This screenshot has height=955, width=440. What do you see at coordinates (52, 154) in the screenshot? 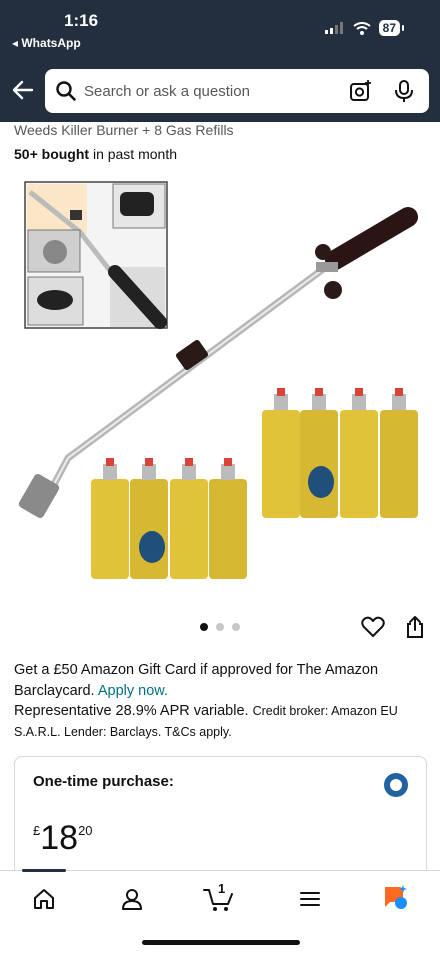
I see `bought-count: 50+ bought` at bounding box center [52, 154].